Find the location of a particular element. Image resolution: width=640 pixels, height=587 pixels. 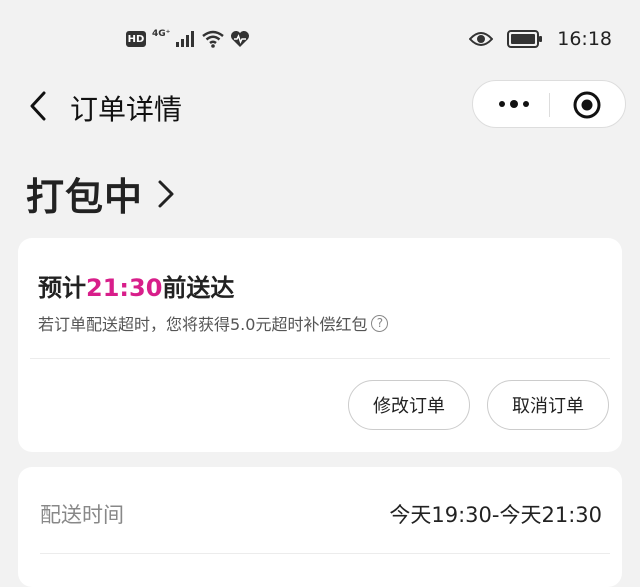

row-divider is located at coordinates (325, 553).